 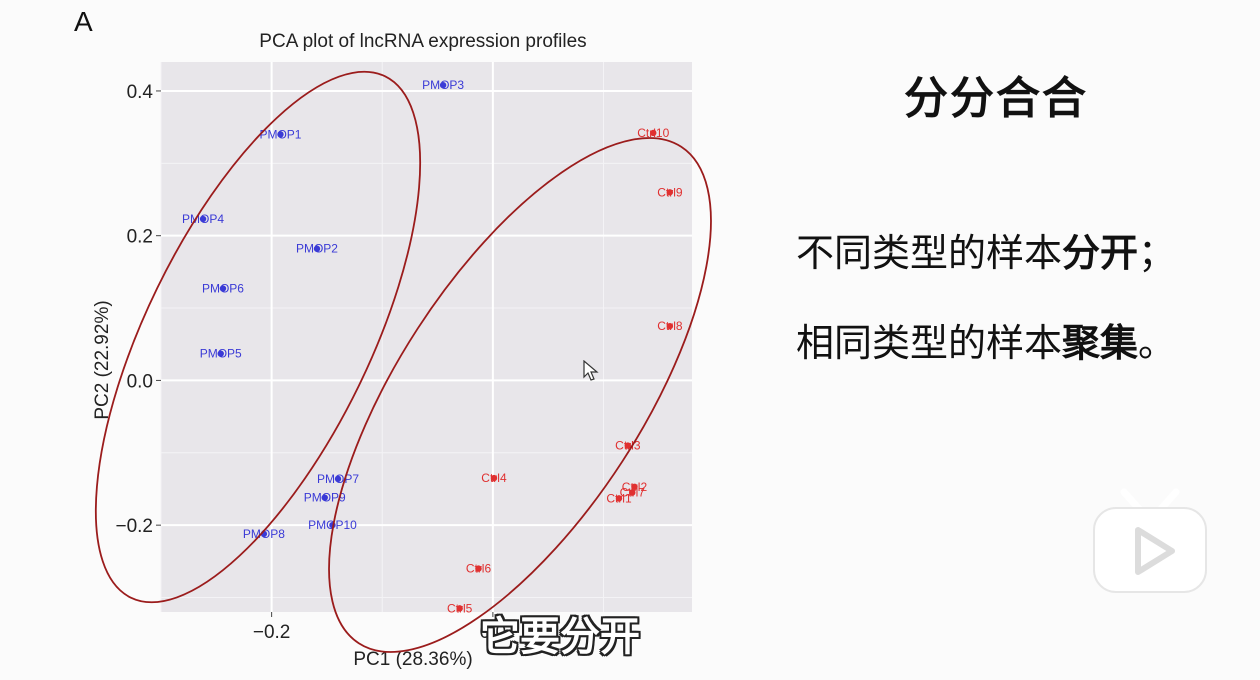 What do you see at coordinates (460, 608) in the screenshot?
I see `point-label-ctrl5: Ctrl5` at bounding box center [460, 608].